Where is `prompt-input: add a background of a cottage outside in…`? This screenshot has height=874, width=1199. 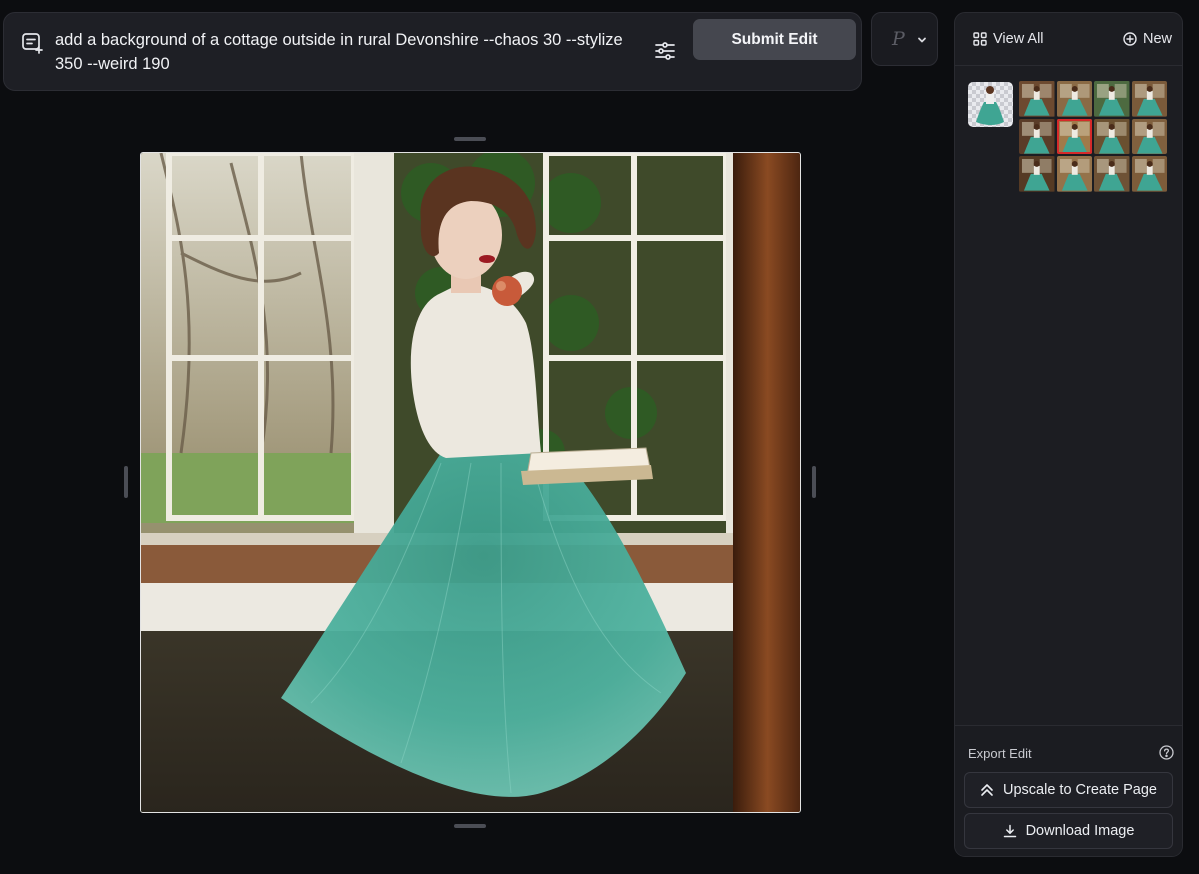
prompt-input: add a background of a cottage outside in… is located at coordinates (345, 52).